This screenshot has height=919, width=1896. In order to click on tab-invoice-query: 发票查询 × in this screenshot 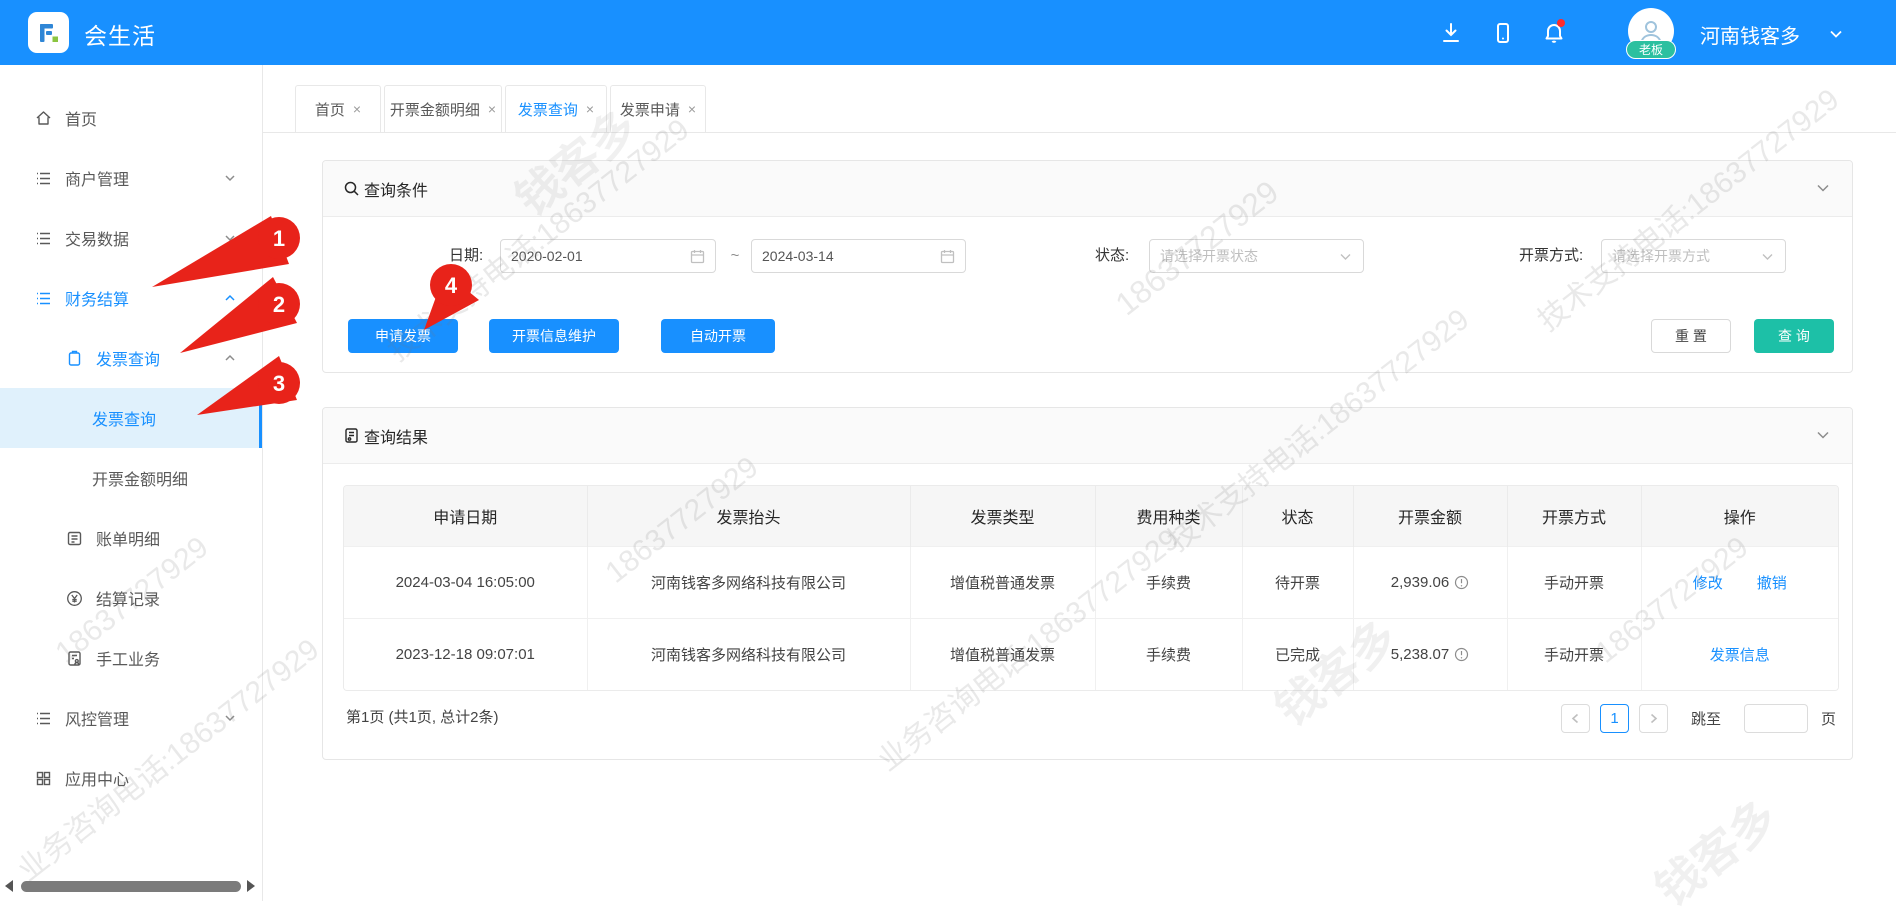, I will do `click(556, 109)`.